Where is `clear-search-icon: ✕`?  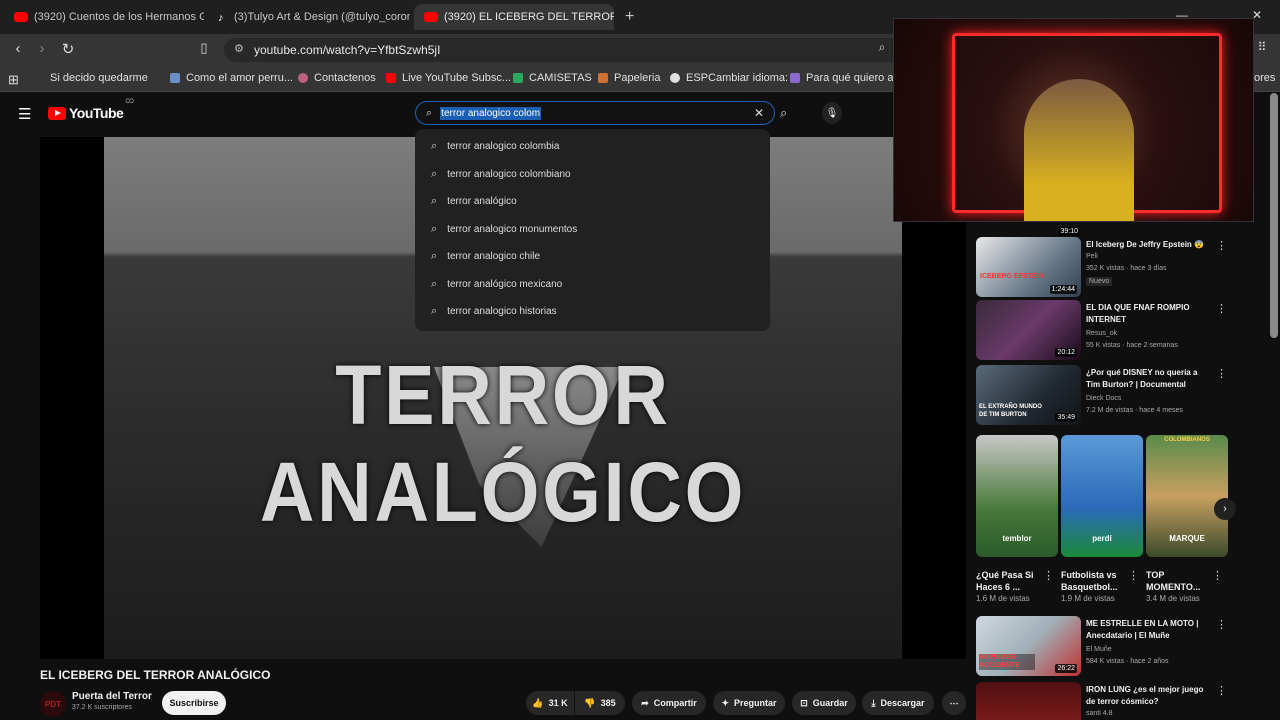 clear-search-icon: ✕ is located at coordinates (759, 113).